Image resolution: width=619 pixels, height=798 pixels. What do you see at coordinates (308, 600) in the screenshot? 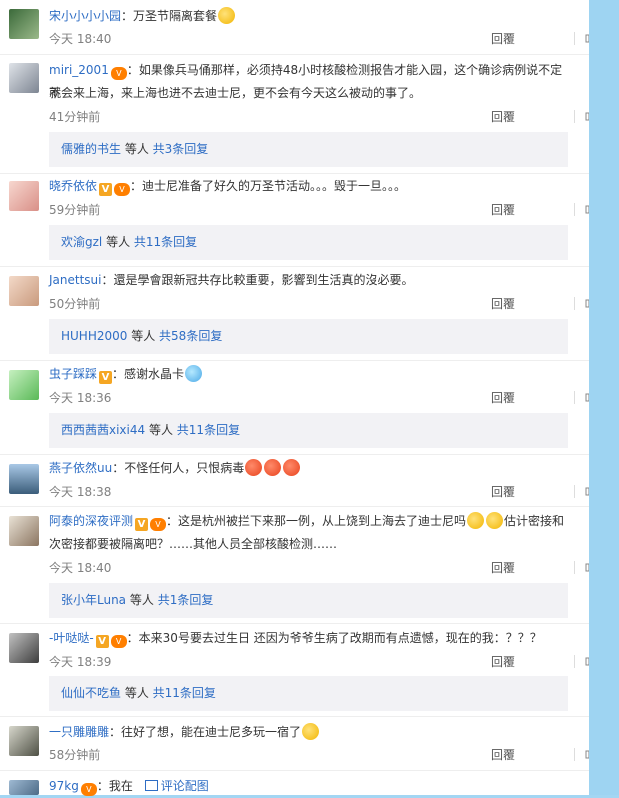
I see `sub-replies: 张小年Luna 等人 共1条回复` at bounding box center [308, 600].